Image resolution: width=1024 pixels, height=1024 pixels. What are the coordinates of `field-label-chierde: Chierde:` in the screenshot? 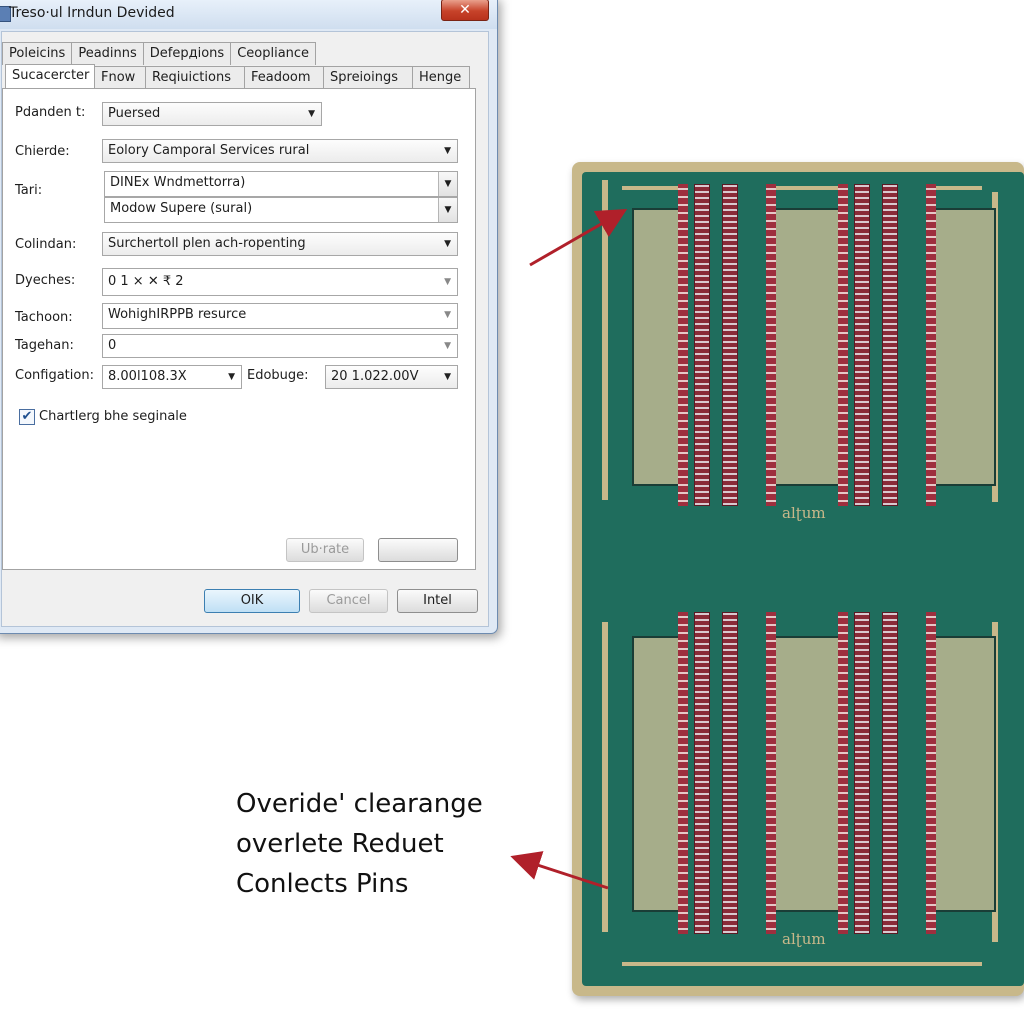 It's located at (42, 151).